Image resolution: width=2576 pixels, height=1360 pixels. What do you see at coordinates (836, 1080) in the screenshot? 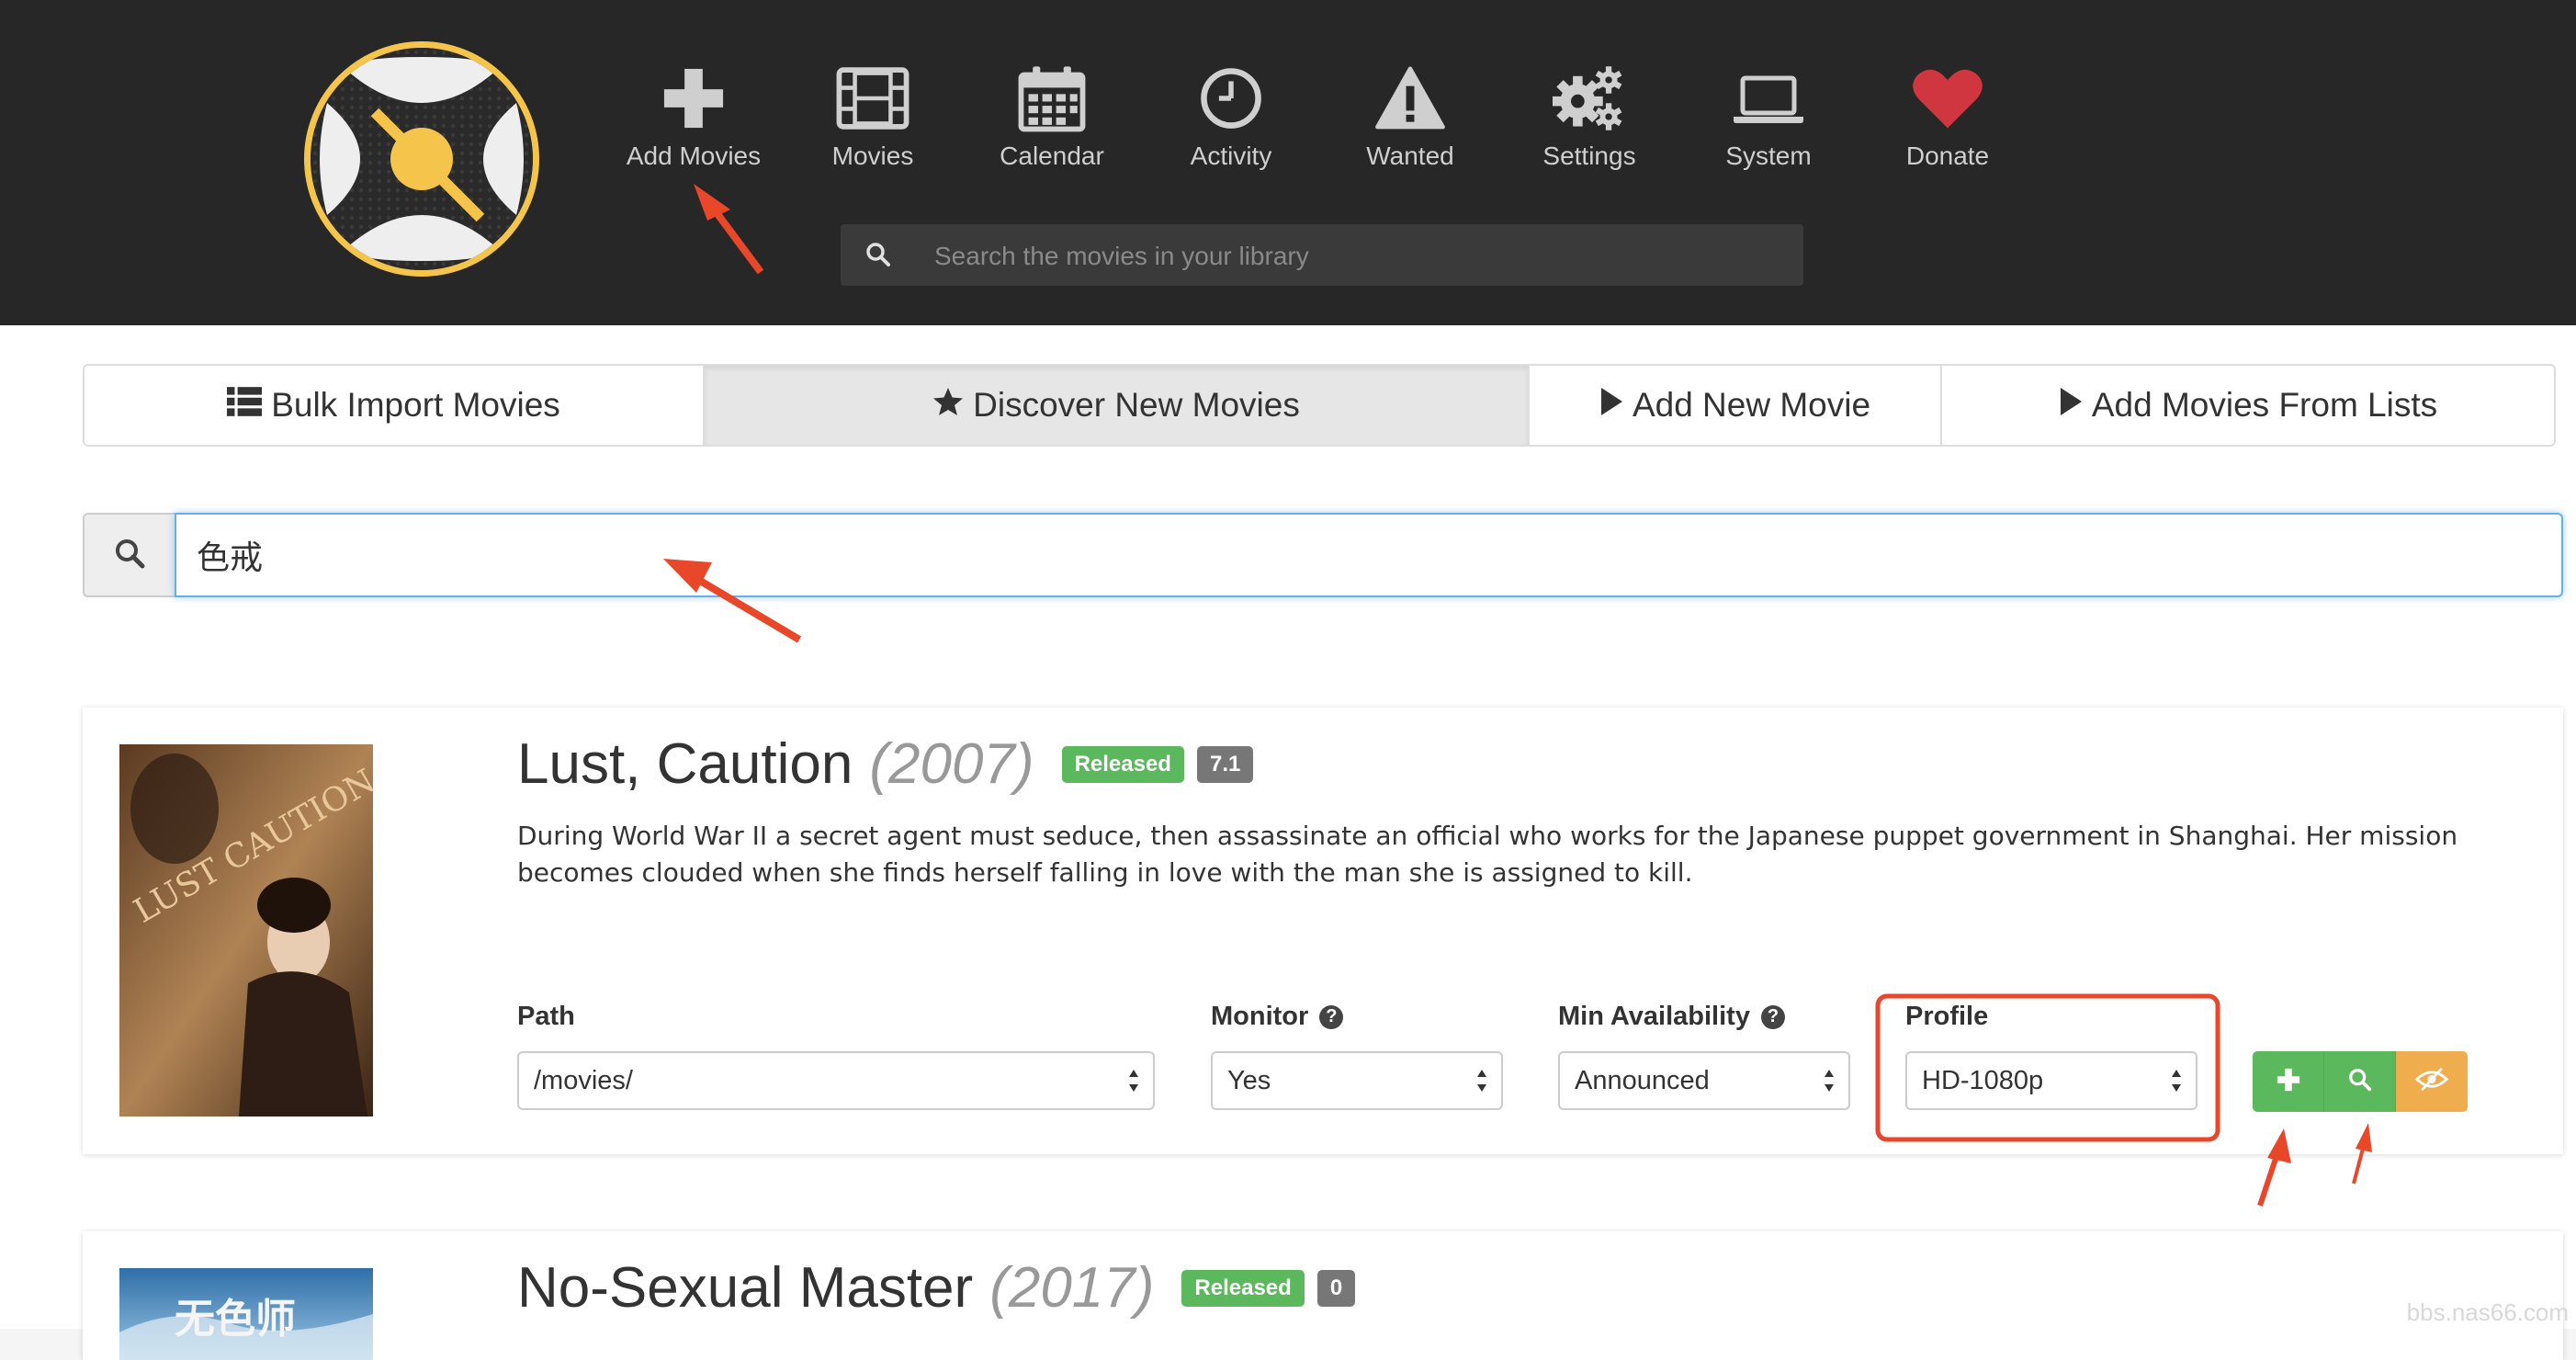
I see `path-select: /movies/` at bounding box center [836, 1080].